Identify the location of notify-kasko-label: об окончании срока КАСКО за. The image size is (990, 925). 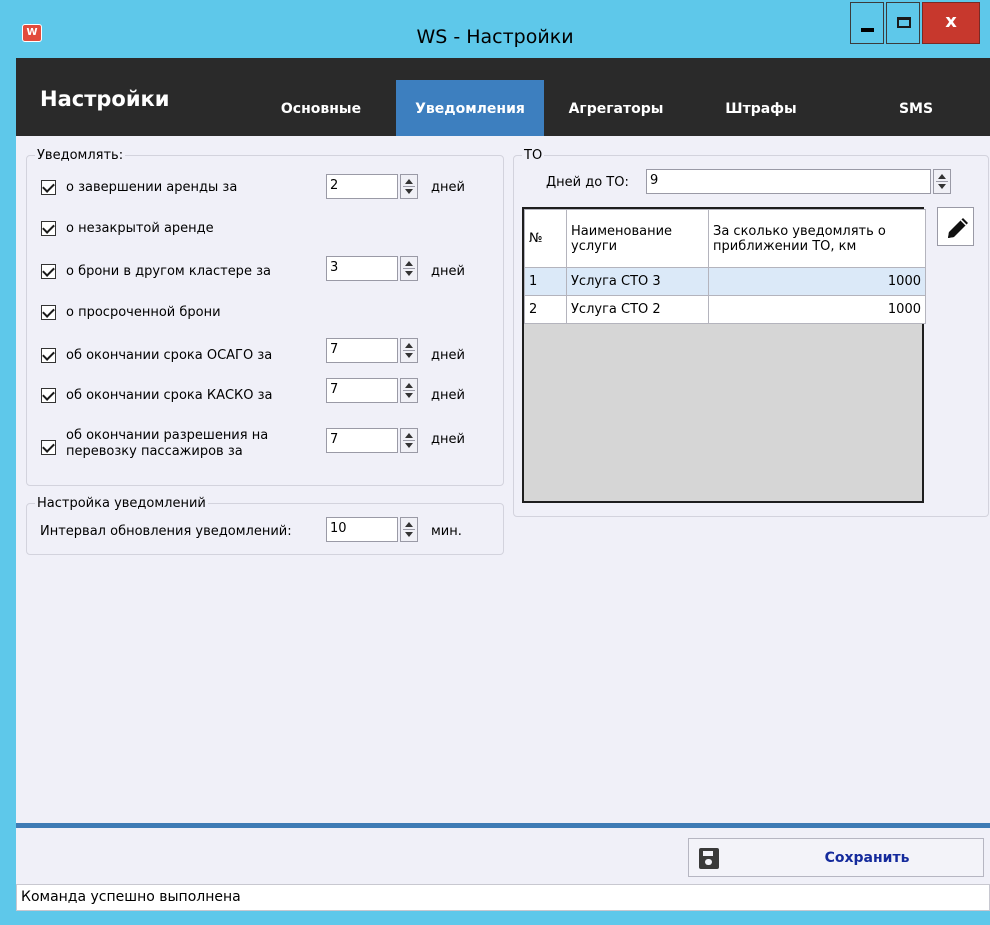
(169, 395).